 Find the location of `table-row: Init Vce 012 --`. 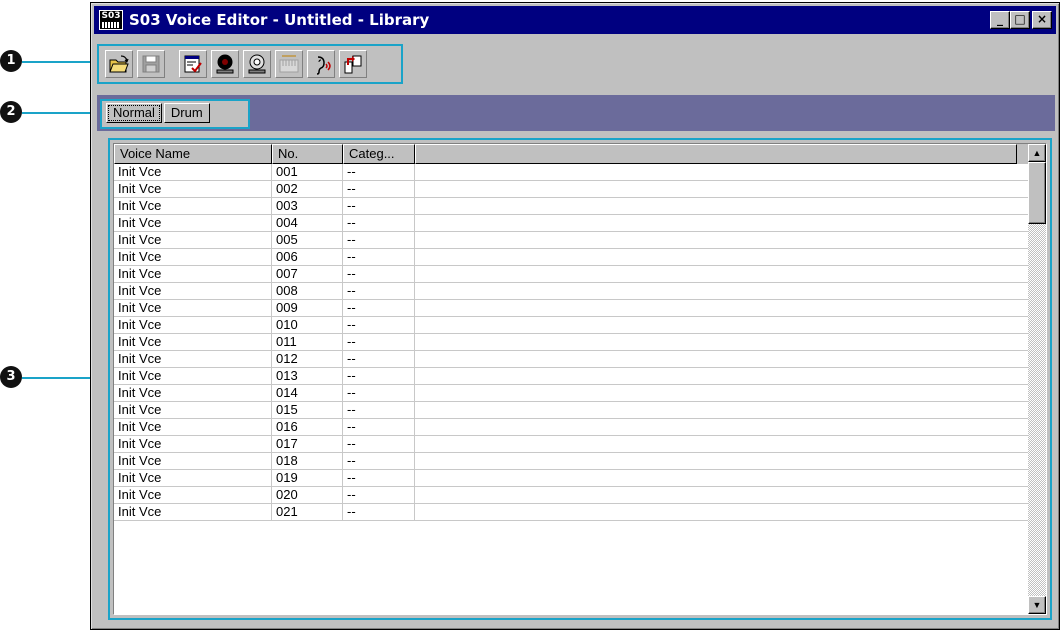

table-row: Init Vce 012 -- is located at coordinates (580, 359).